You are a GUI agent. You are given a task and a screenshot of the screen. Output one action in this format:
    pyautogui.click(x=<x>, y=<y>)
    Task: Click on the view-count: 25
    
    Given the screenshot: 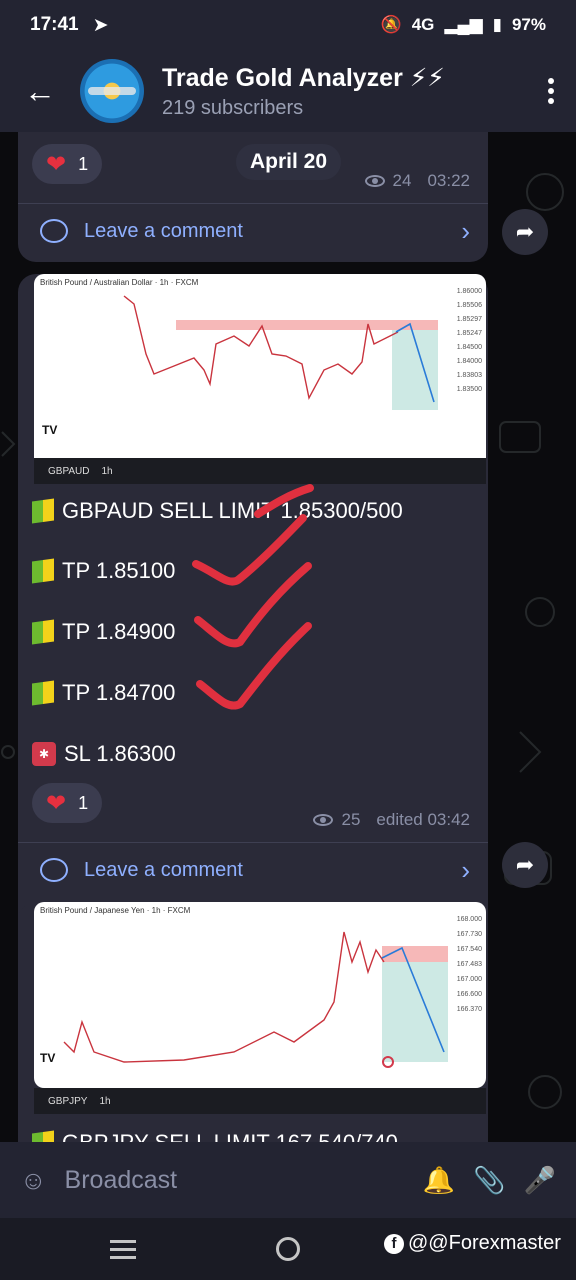 What is the action you would take?
    pyautogui.click(x=351, y=819)
    